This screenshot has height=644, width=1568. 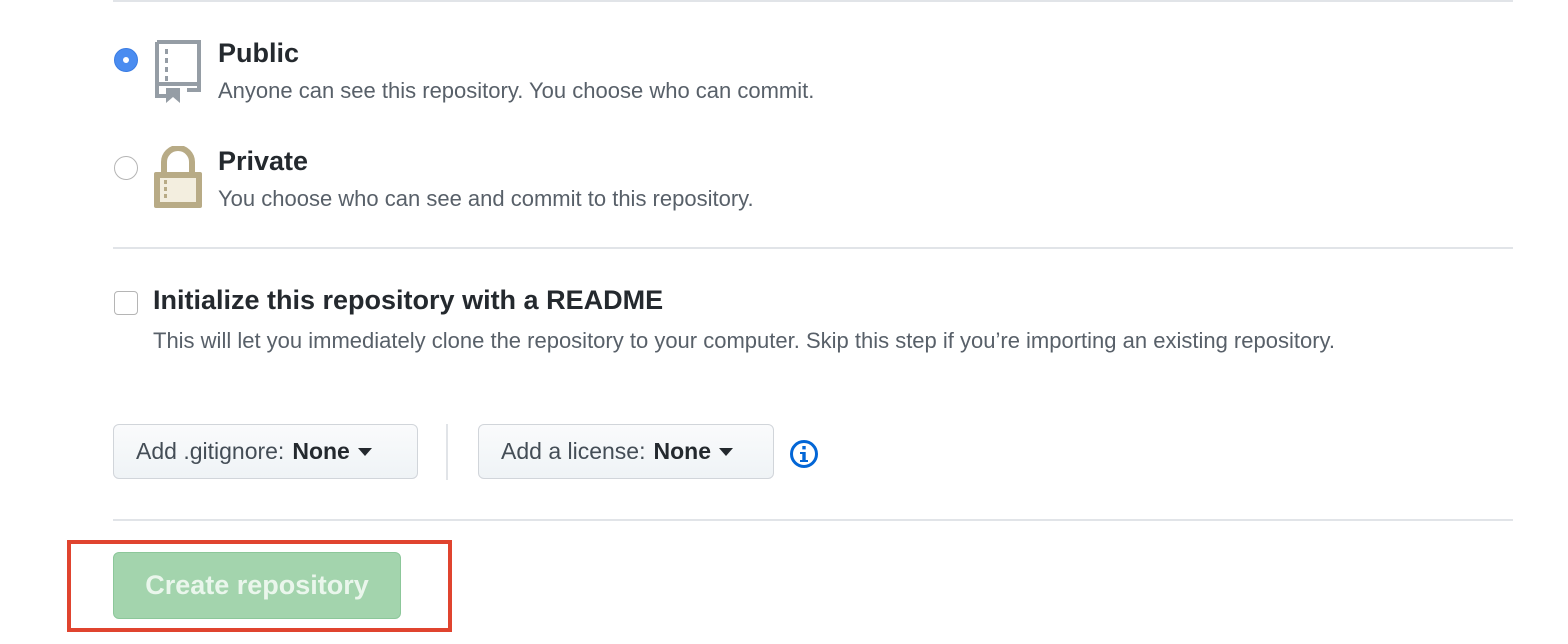 I want to click on divider-top, so click(x=813, y=1).